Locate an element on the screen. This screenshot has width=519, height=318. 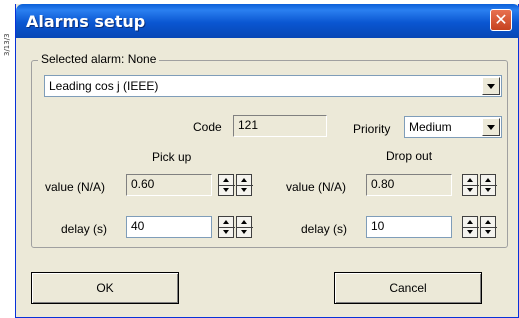
dropout-delay-label: delay (s) is located at coordinates (324, 229).